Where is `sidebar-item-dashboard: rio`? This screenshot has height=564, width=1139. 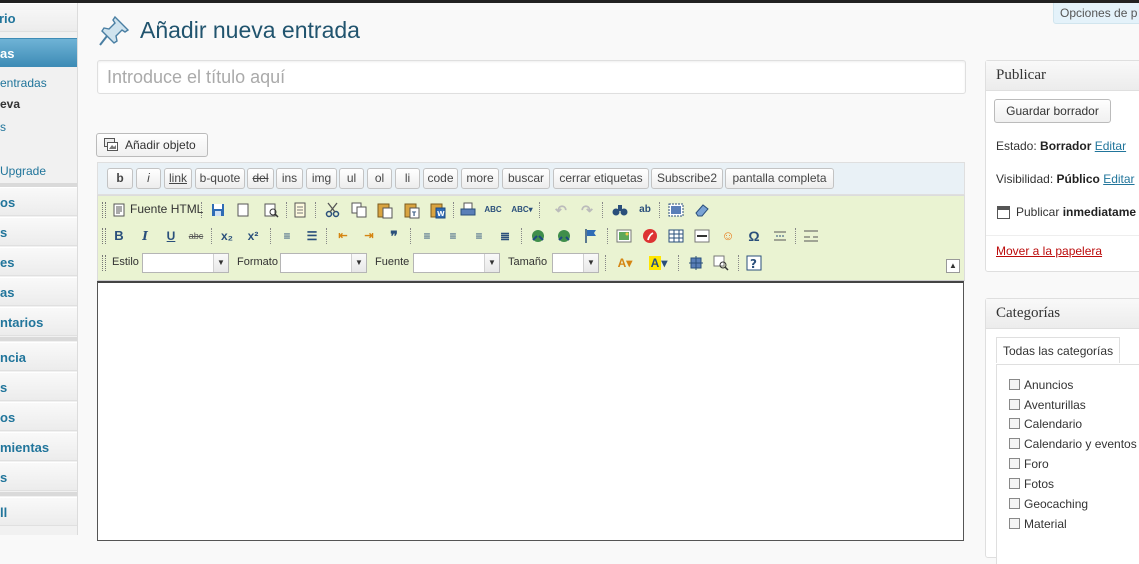 sidebar-item-dashboard: rio is located at coordinates (38, 17).